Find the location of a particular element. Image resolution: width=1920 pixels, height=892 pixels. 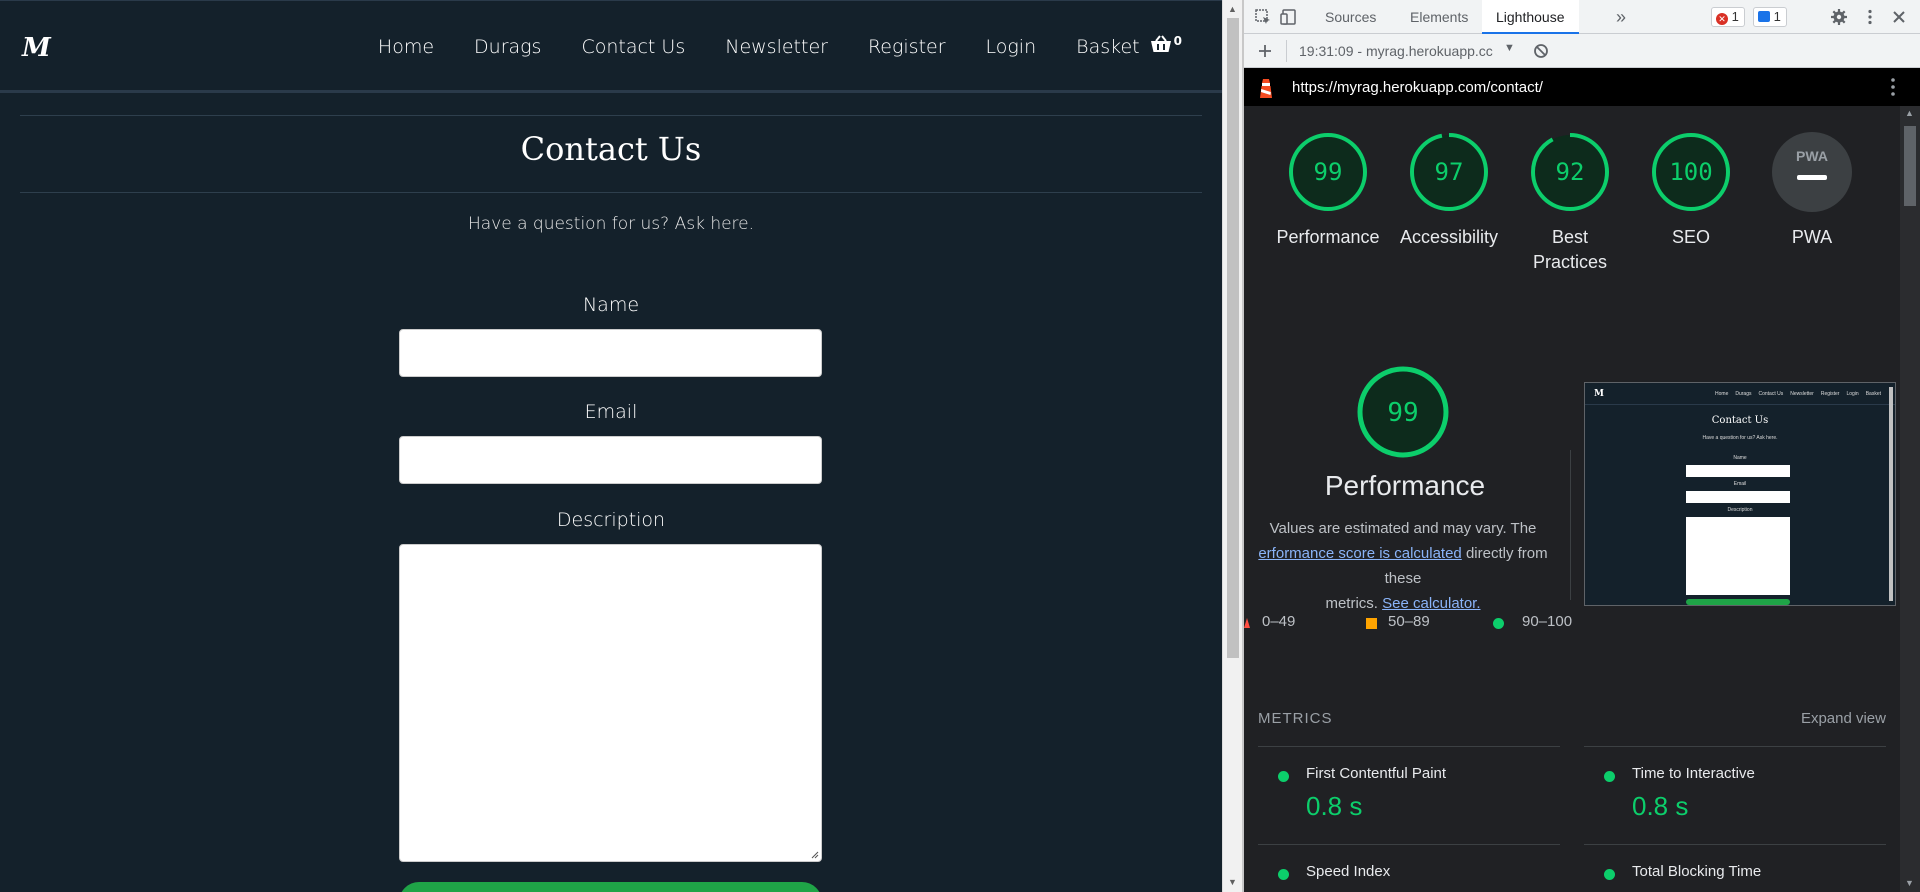

report-selector: 19:31:09 - myrag.herokuapp.cc is located at coordinates (1396, 51).